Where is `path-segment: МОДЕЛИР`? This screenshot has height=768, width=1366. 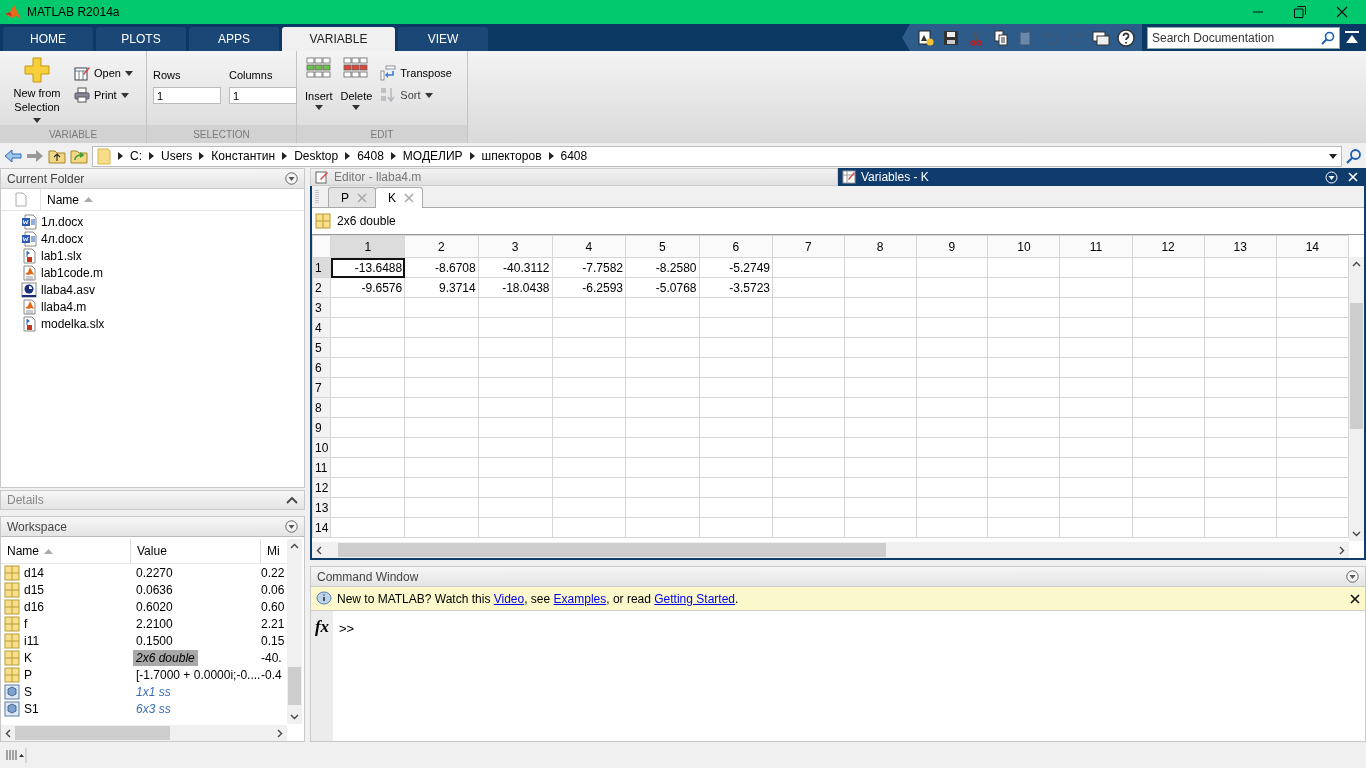 path-segment: МОДЕЛИР is located at coordinates (432, 156).